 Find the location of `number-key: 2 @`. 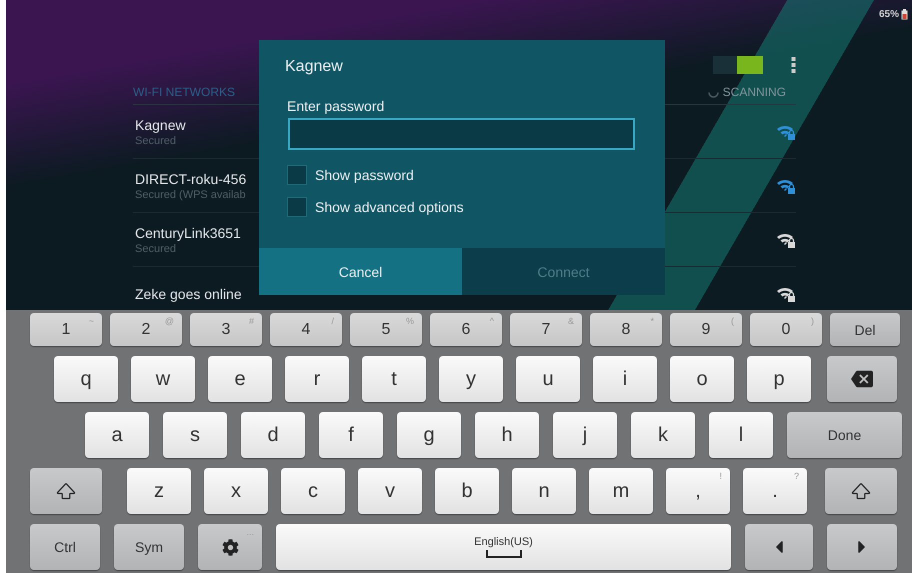

number-key: 2 @ is located at coordinates (146, 329).